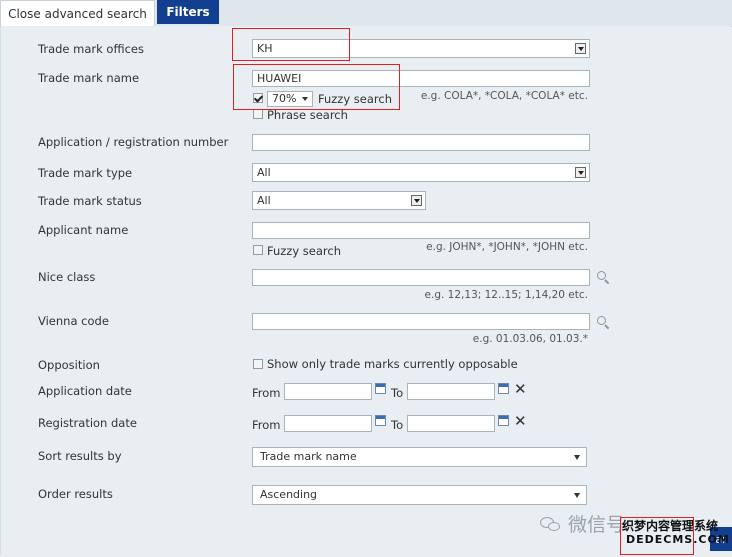  What do you see at coordinates (451, 391) in the screenshot?
I see `appdate-to-input` at bounding box center [451, 391].